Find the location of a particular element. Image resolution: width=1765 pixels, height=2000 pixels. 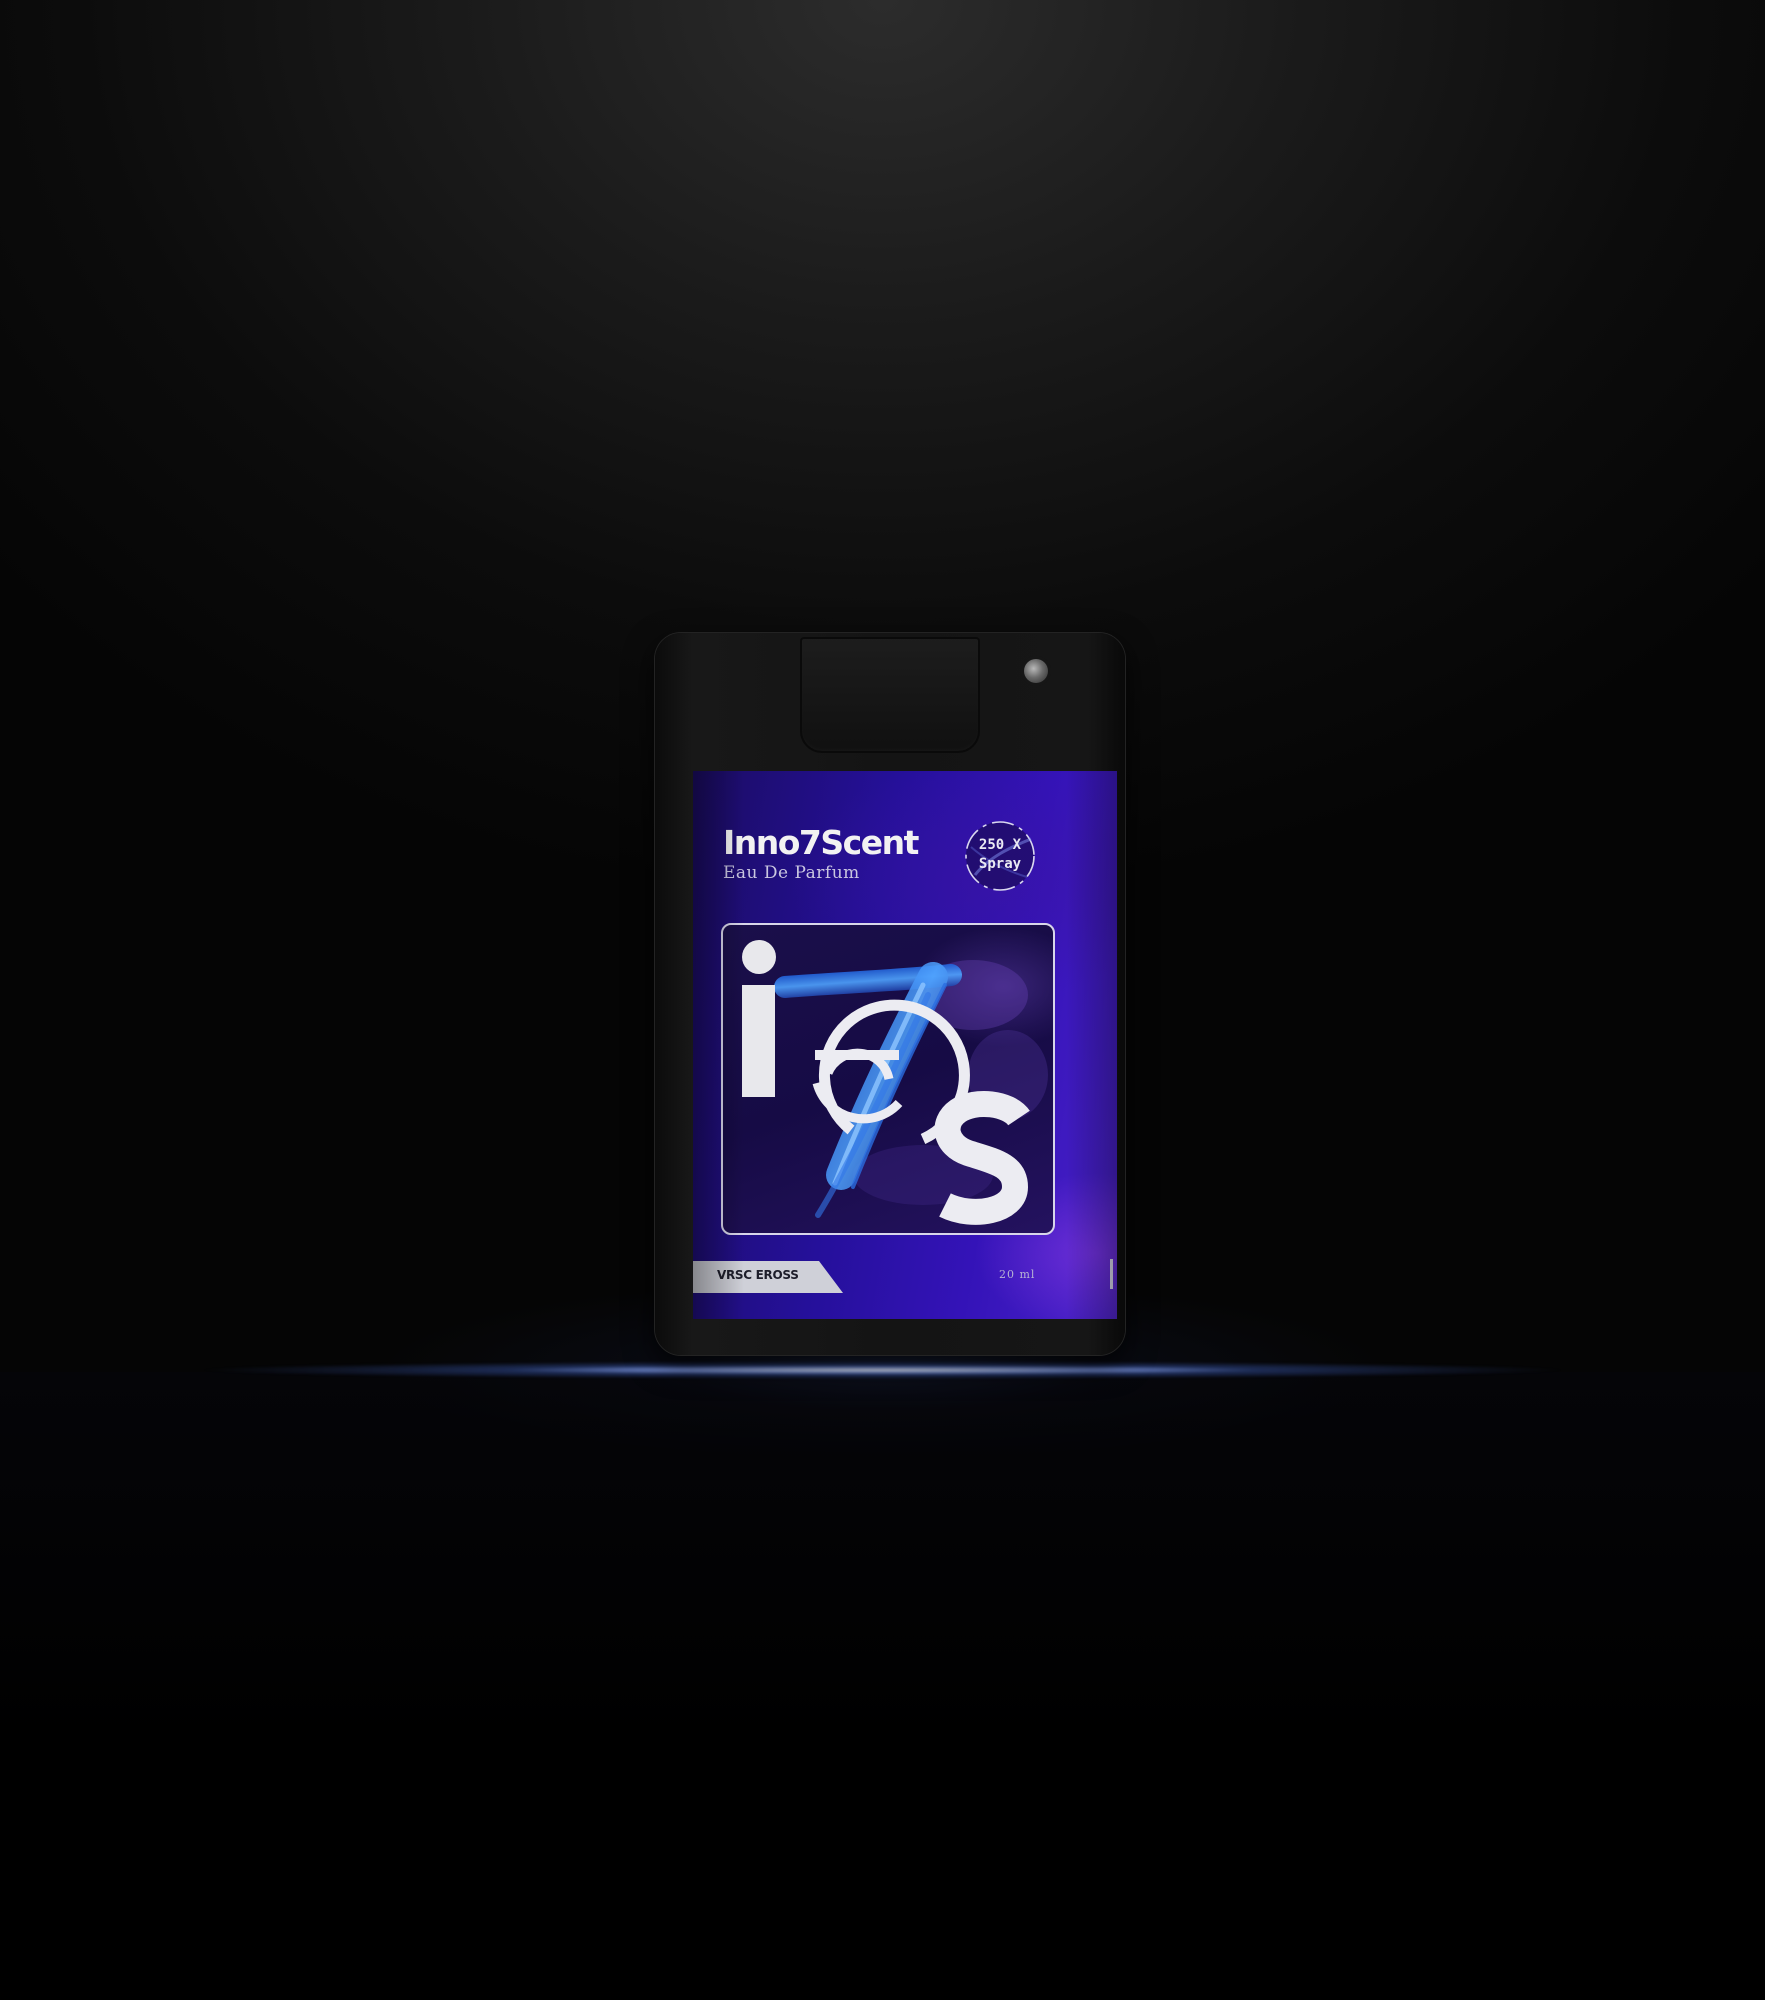

variant-tag: VRSC EROSS is located at coordinates (768, 1277).